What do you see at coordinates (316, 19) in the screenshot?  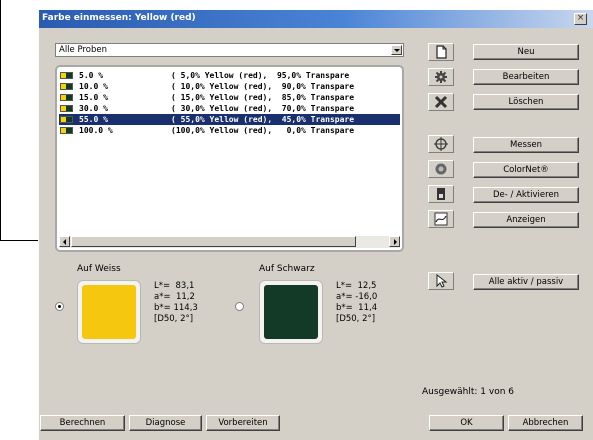 I see `dialog-titlebar: Farbe einmessen: Yellow (red) ×` at bounding box center [316, 19].